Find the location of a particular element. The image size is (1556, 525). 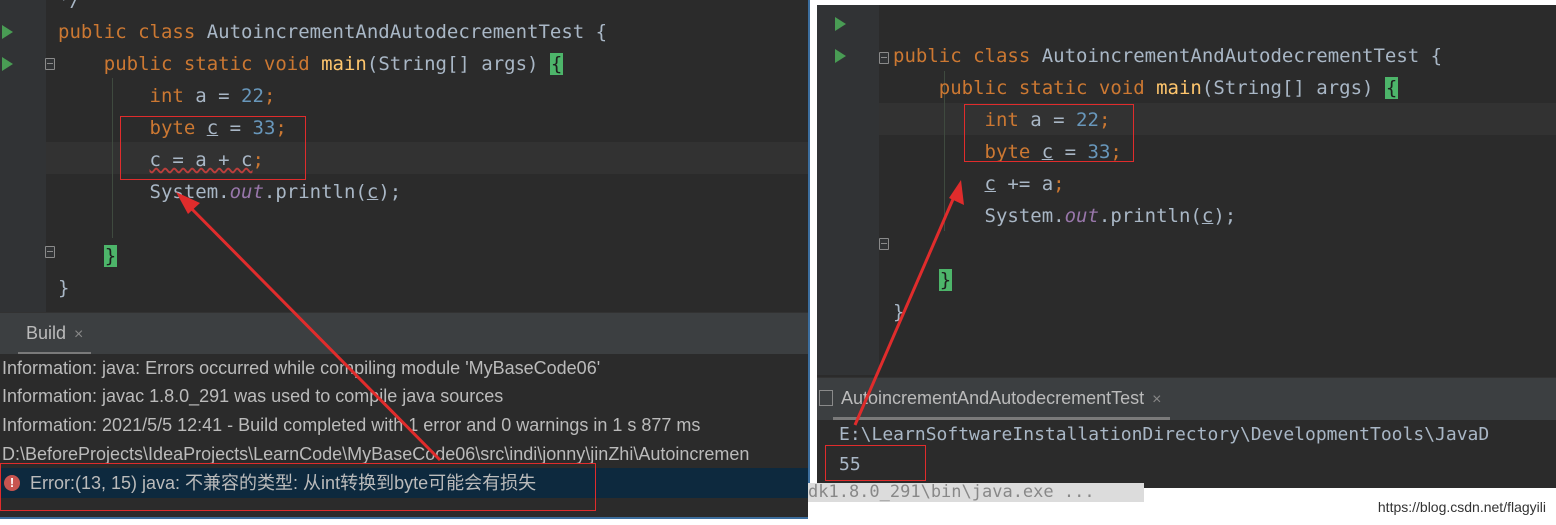

left-arrow-line is located at coordinates (311, 330).